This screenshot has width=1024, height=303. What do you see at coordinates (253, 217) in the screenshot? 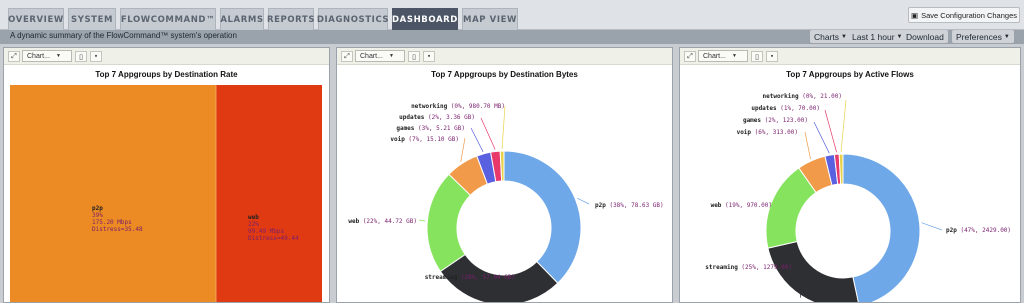
I see `treemap-label-name: web` at bounding box center [253, 217].